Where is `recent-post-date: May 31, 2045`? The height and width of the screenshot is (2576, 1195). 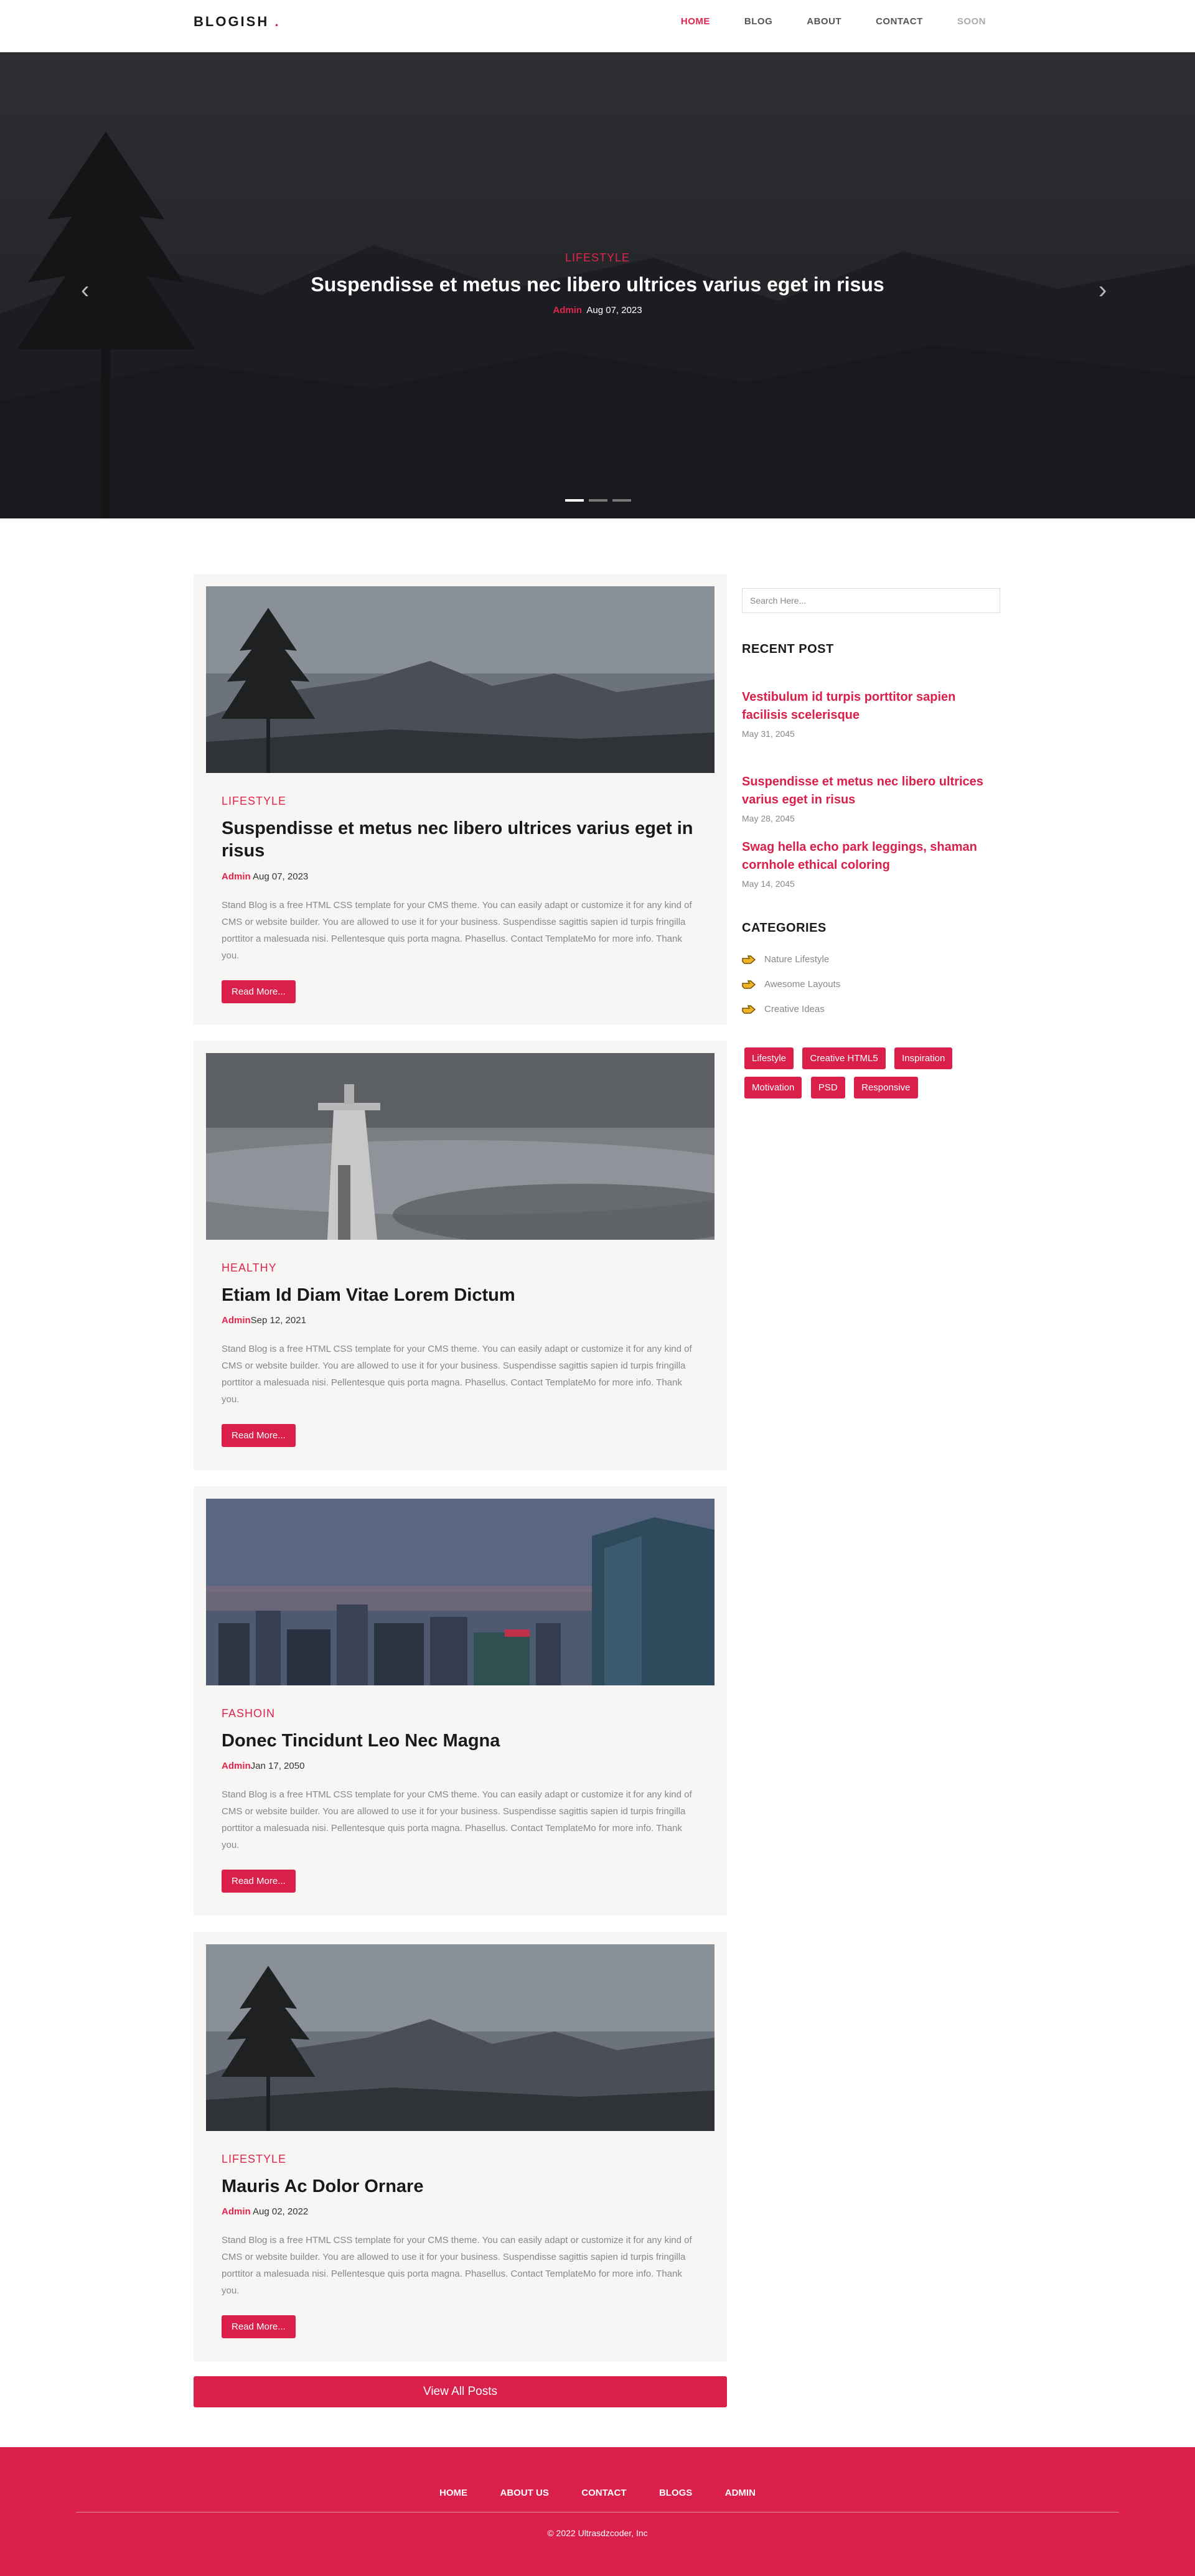
recent-post-date: May 31, 2045 is located at coordinates (769, 734).